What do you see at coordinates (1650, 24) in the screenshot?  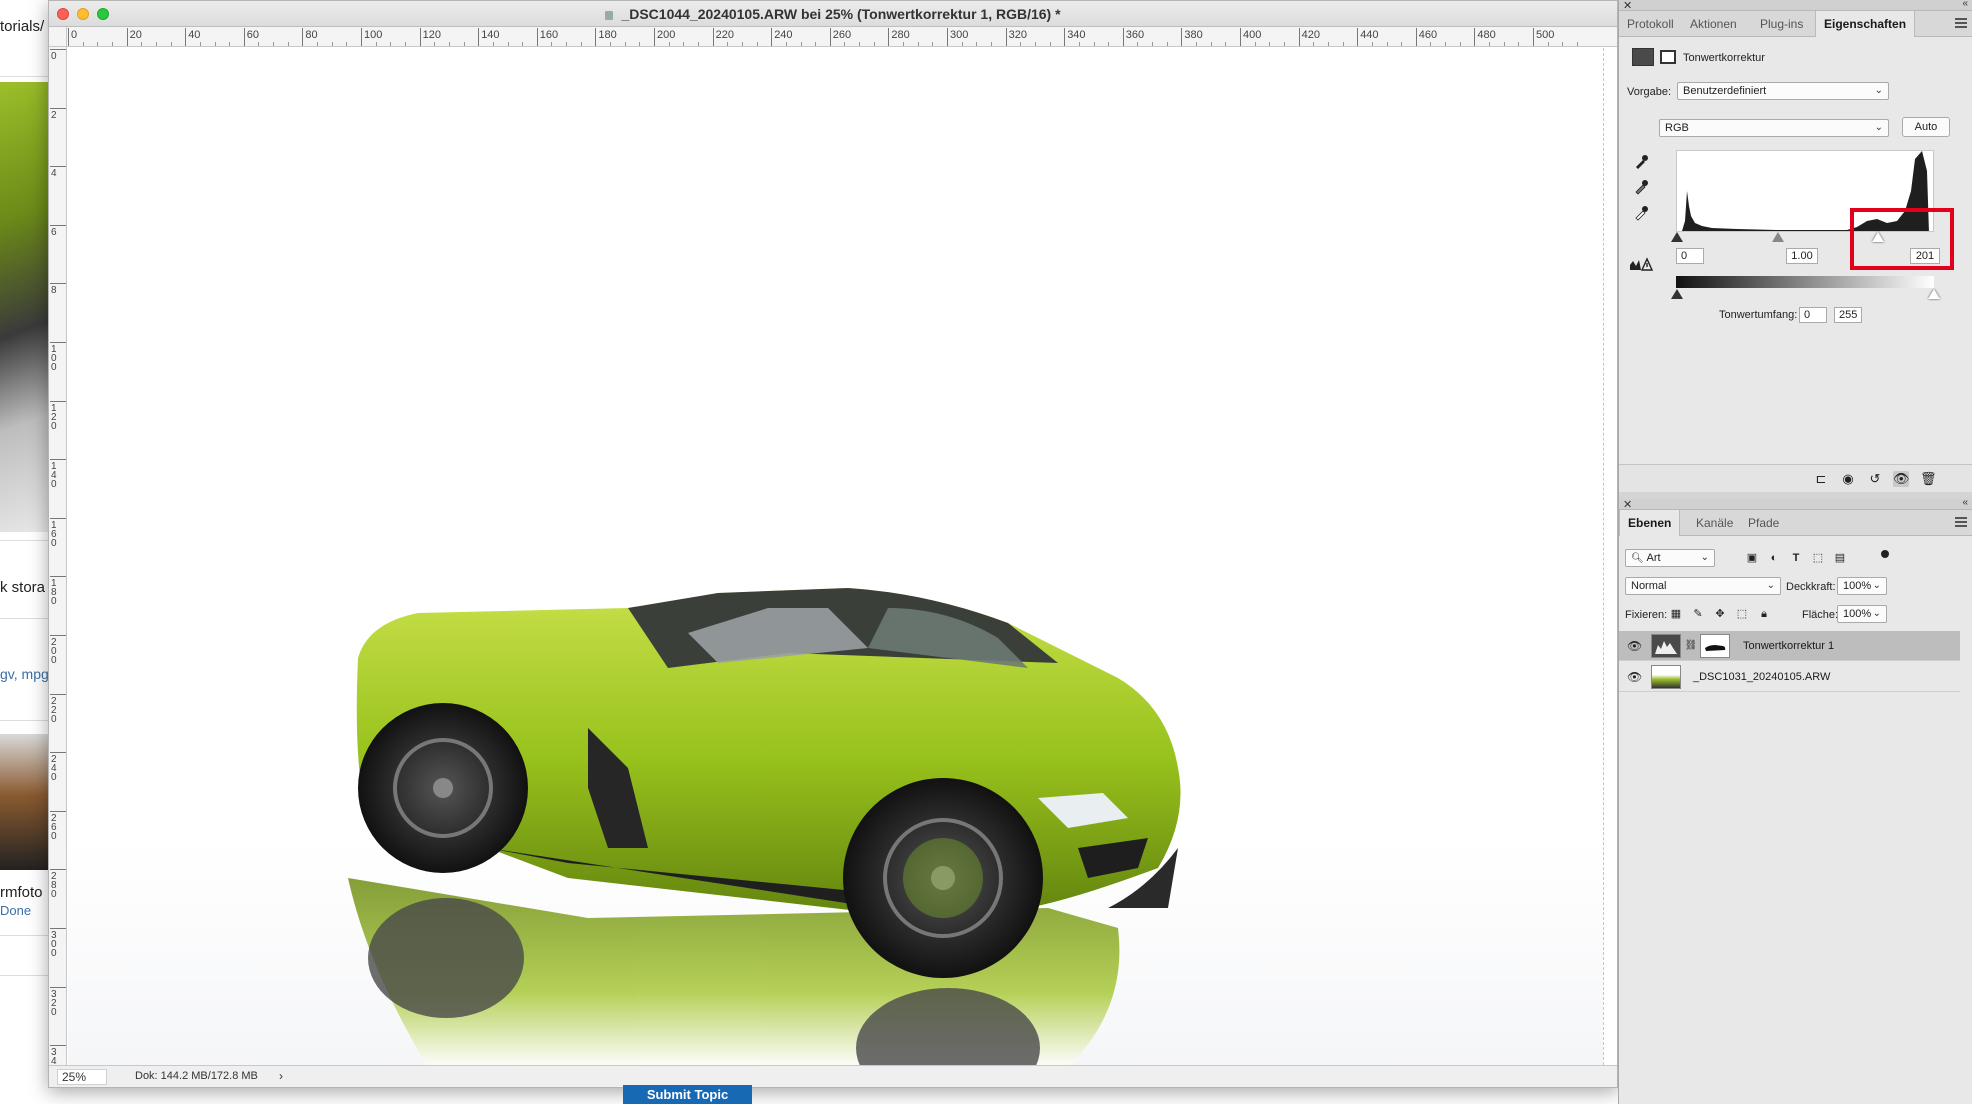 I see `tab-protokoll: Protokoll` at bounding box center [1650, 24].